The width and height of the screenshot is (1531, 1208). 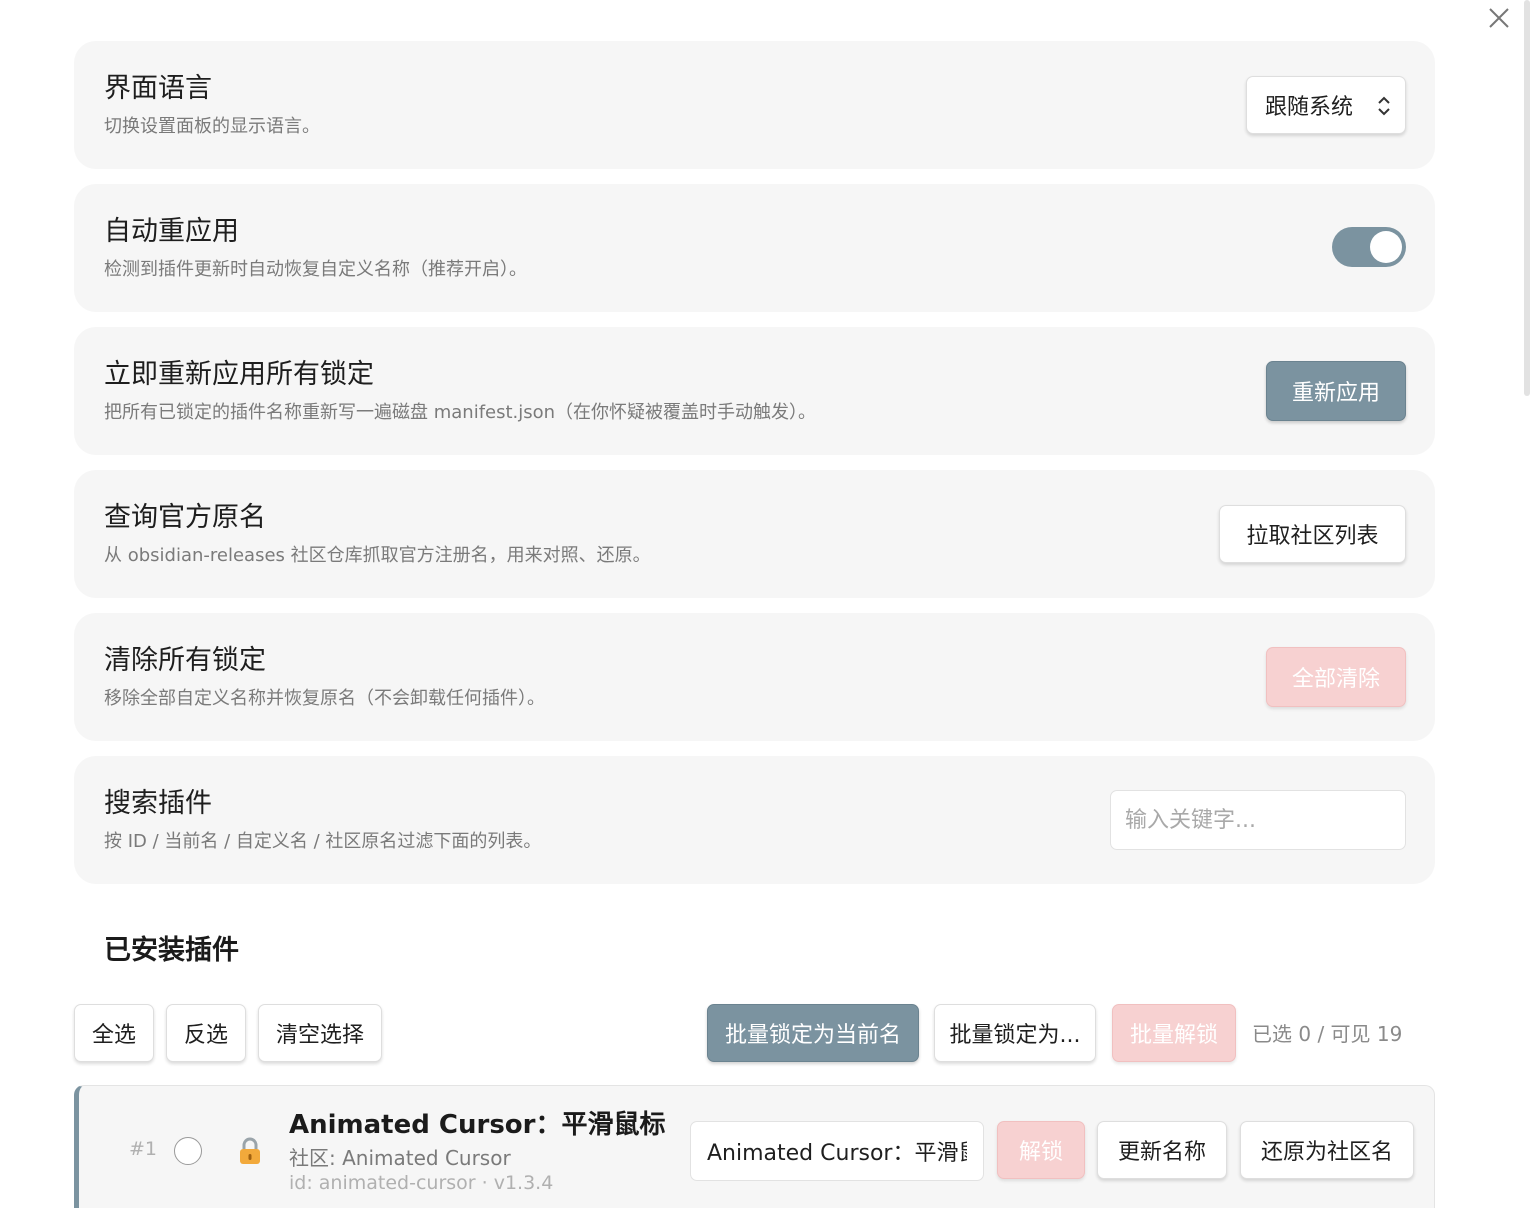 What do you see at coordinates (1174, 1033) in the screenshot?
I see `batch-unlock-button: 批量解锁` at bounding box center [1174, 1033].